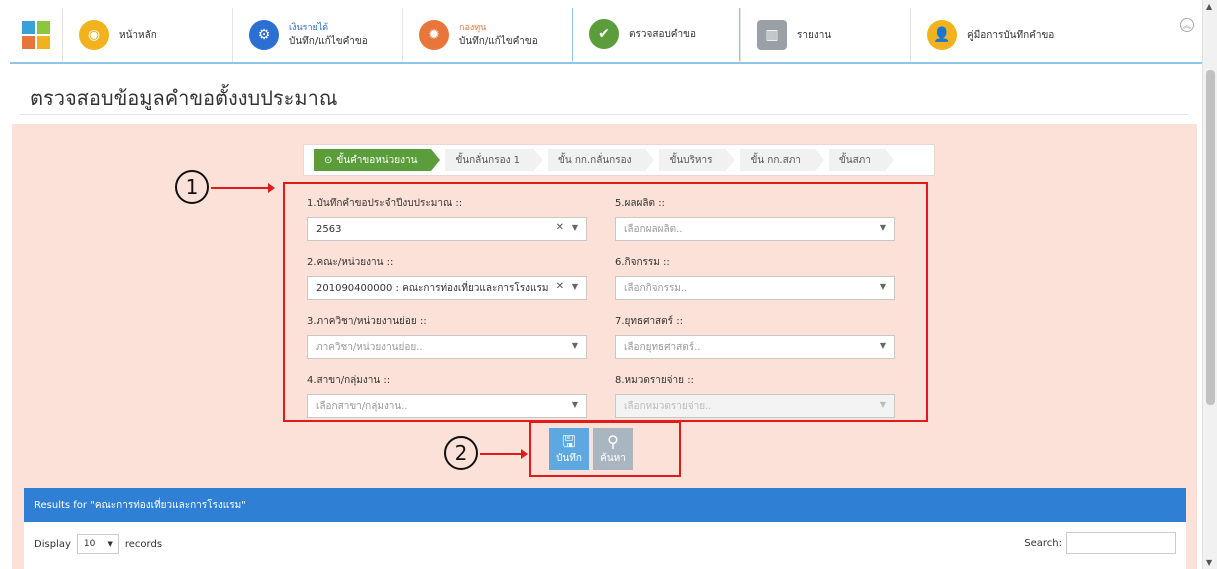 Image resolution: width=1217 pixels, height=569 pixels. What do you see at coordinates (854, 160) in the screenshot?
I see `step-label: ขั้นสภา` at bounding box center [854, 160].